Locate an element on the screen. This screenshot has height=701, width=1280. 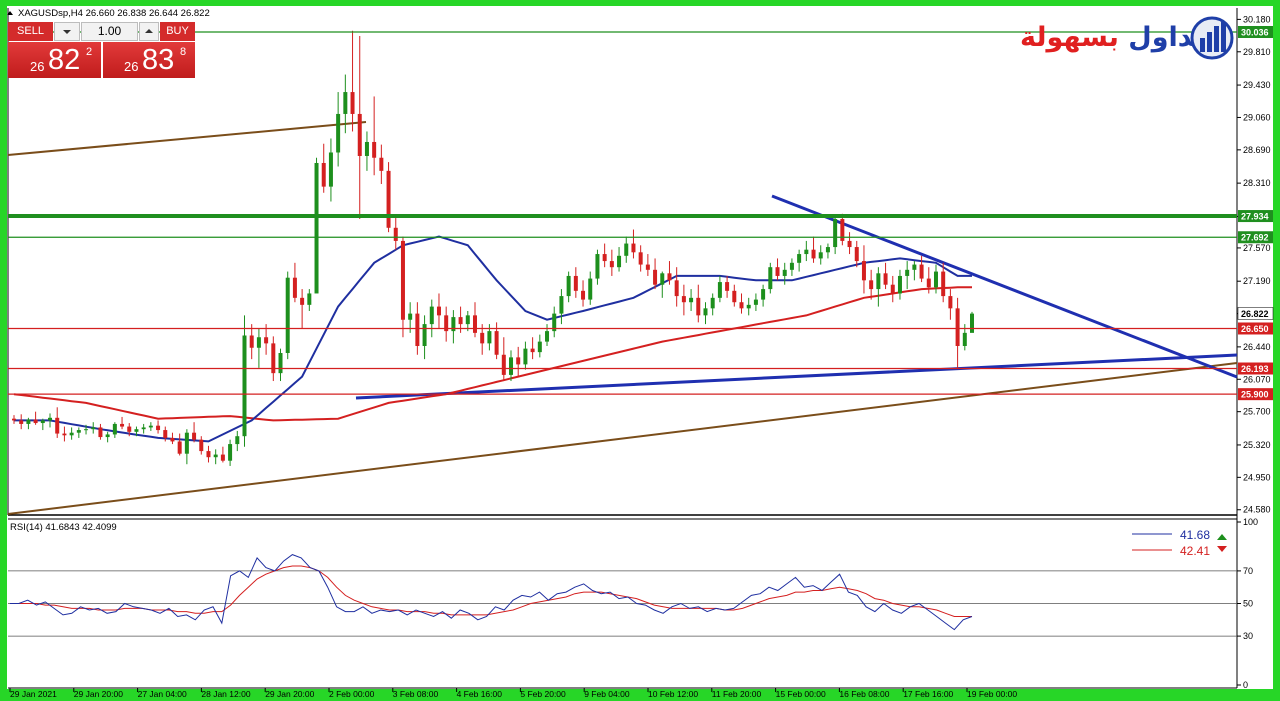
rsi-legend-value: 41.68 is located at coordinates (1195, 535).